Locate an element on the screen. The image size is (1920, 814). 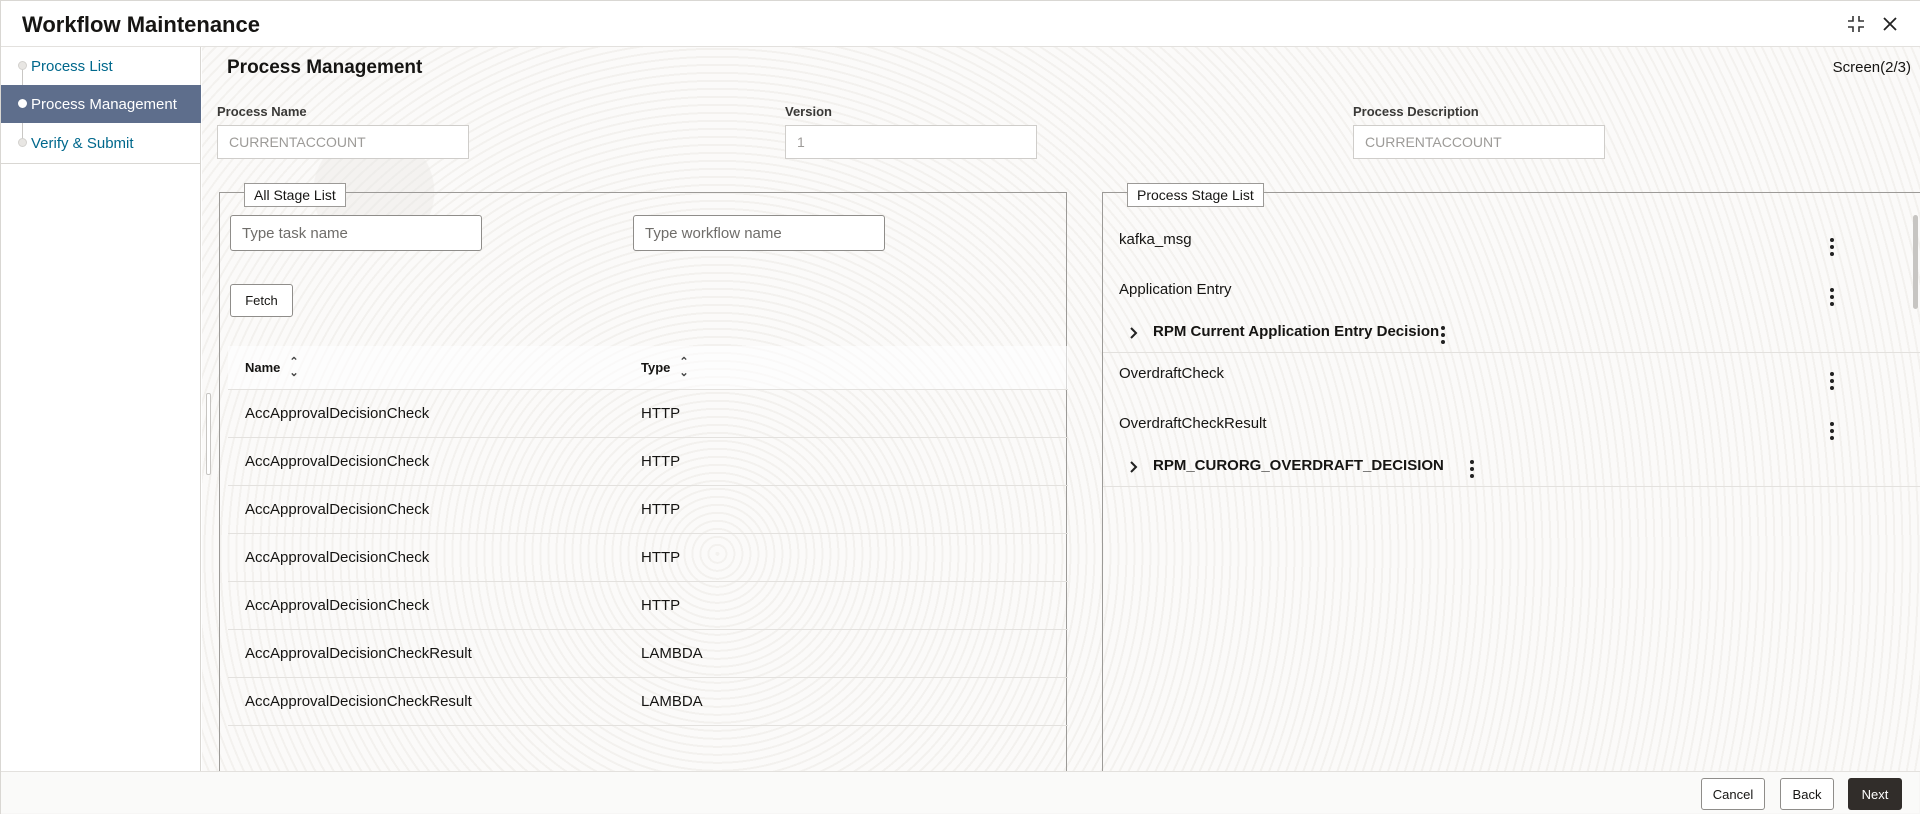
column-header-label: Type is located at coordinates (656, 367).